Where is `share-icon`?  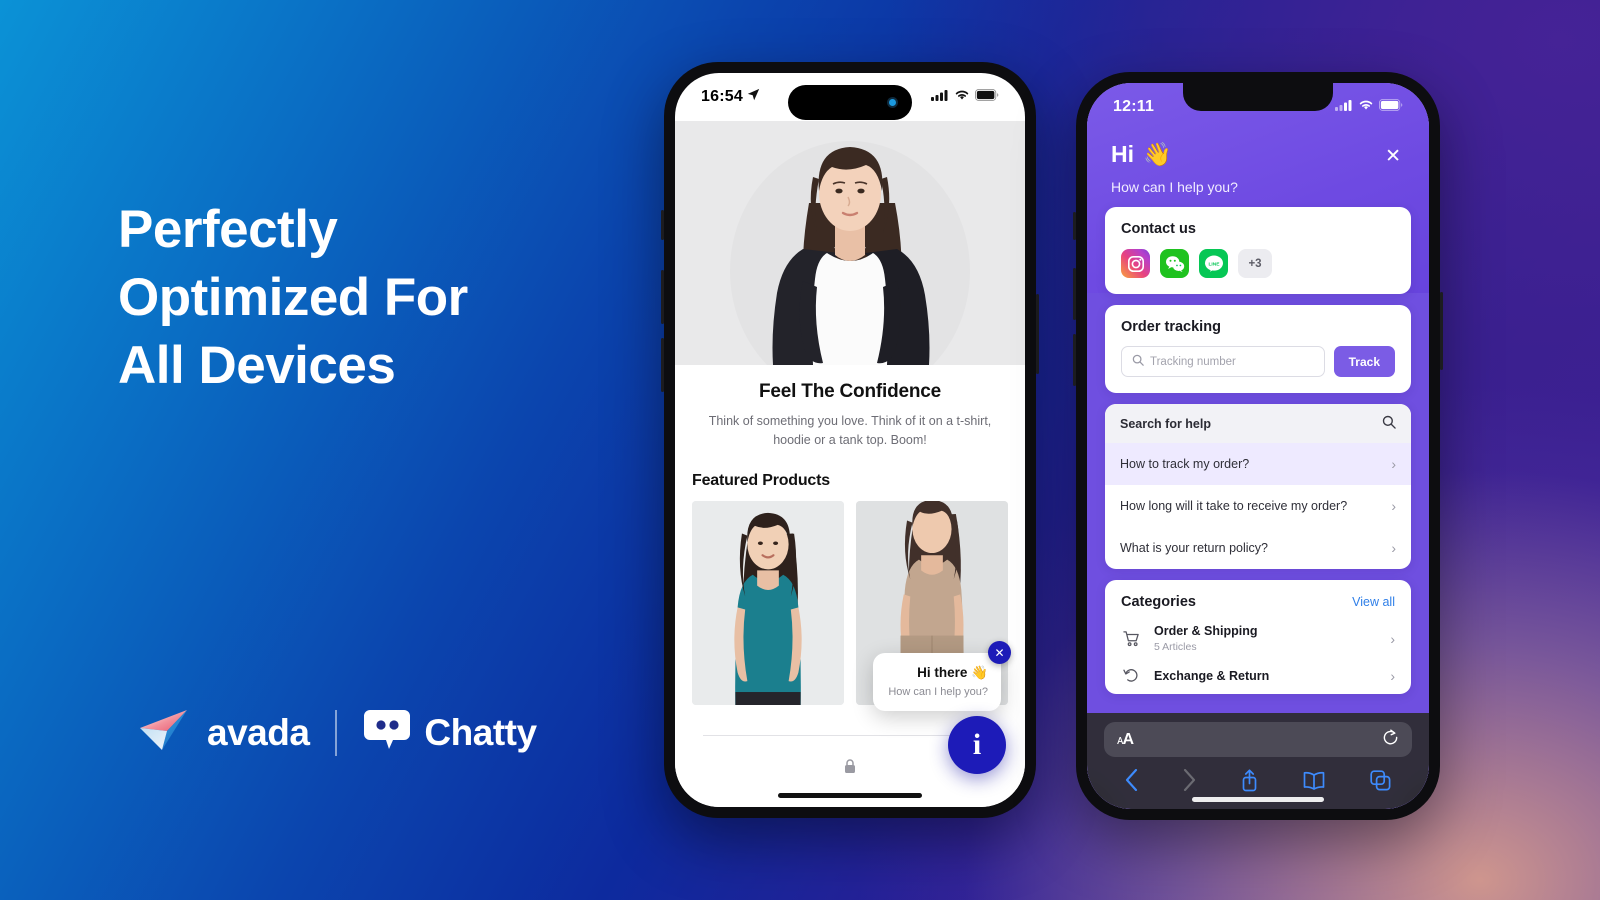 share-icon is located at coordinates (1249, 780).